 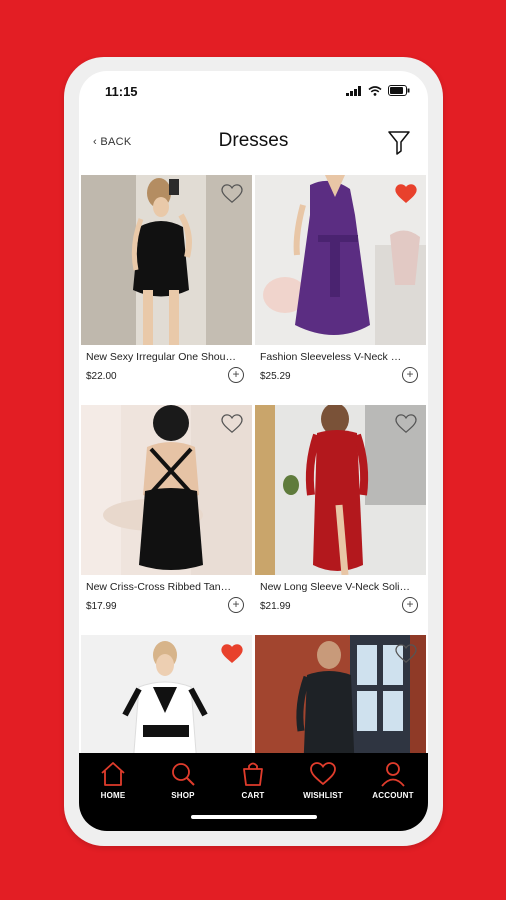 I want to click on filter-icon, so click(x=399, y=143).